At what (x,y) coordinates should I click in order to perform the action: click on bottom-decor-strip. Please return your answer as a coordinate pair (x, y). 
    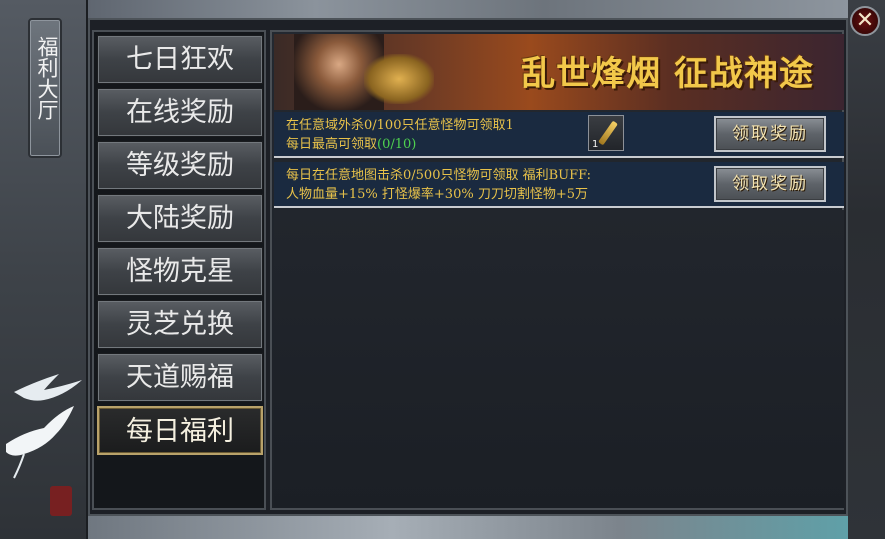
    Looking at the image, I should click on (468, 527).